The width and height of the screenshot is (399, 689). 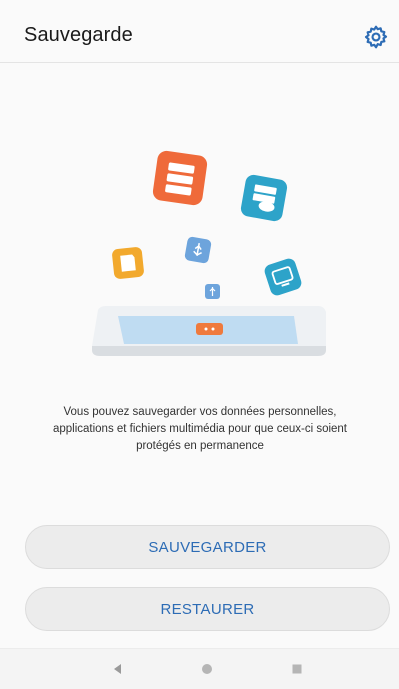 What do you see at coordinates (207, 669) in the screenshot?
I see `home-icon` at bounding box center [207, 669].